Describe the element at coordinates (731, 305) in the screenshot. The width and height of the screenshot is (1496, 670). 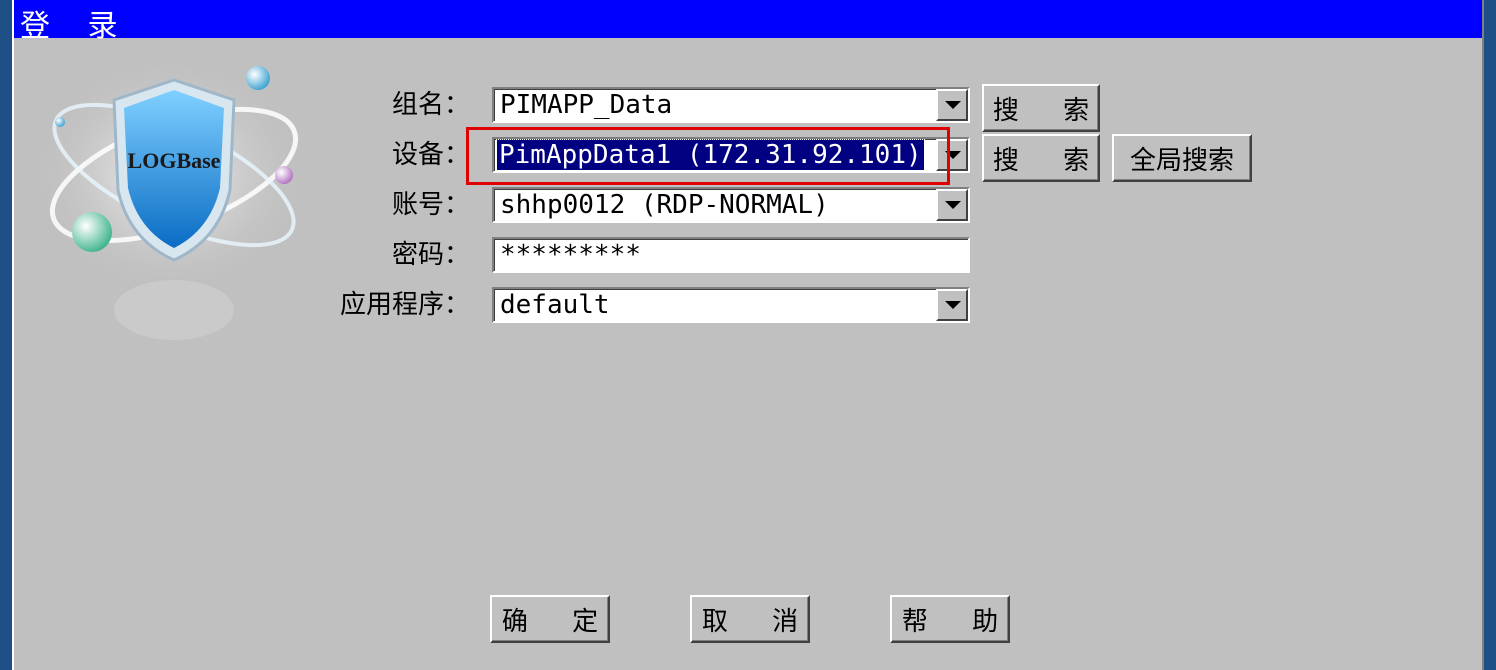
I see `application-select: default` at that location.